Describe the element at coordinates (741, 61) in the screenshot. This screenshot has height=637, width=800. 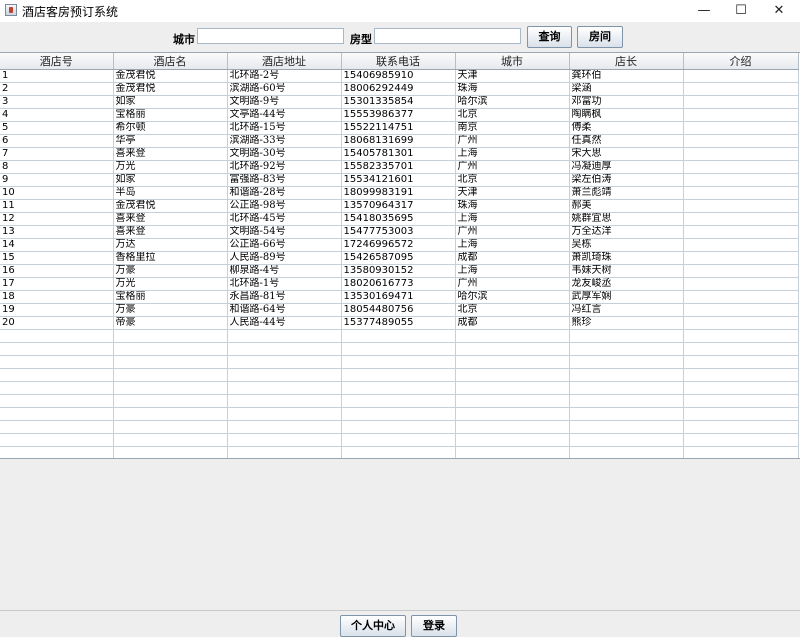
I see `col-intro: 介绍` at that location.